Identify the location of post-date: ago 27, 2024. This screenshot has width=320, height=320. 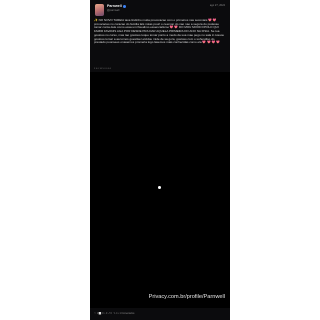
(217, 5).